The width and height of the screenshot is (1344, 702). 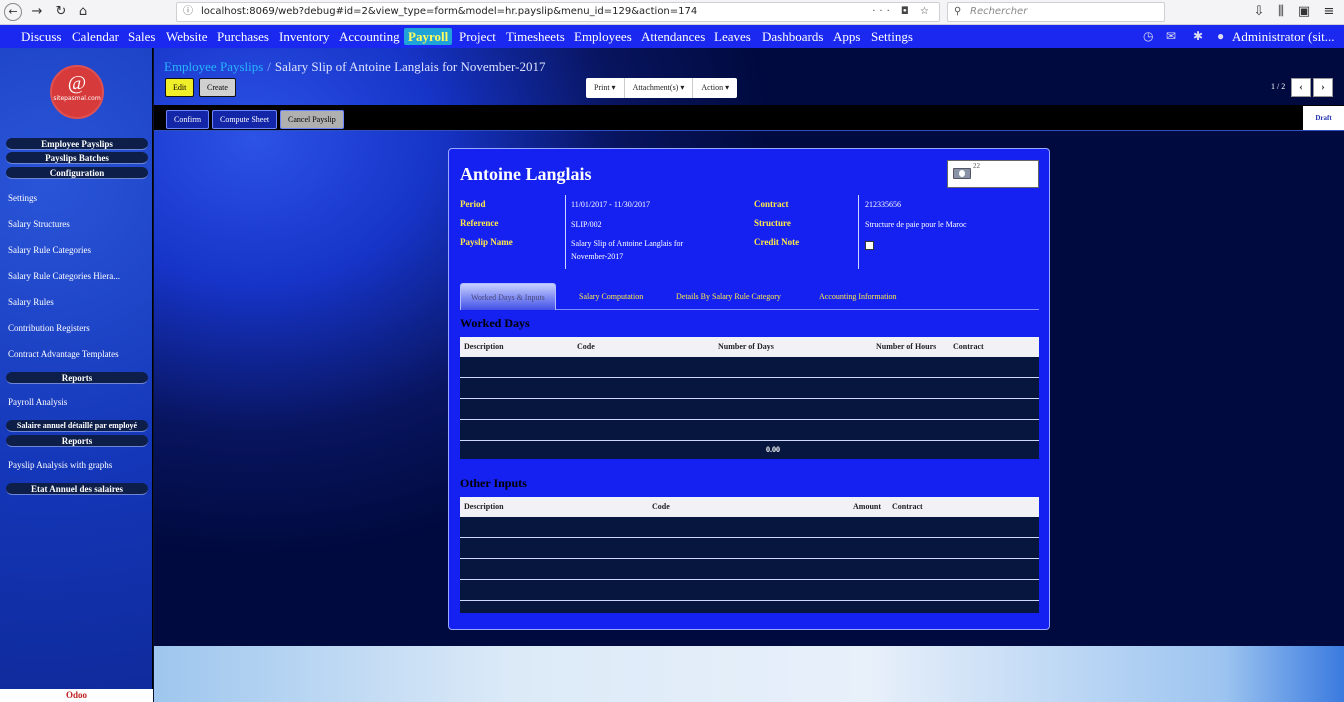 What do you see at coordinates (846, 36) in the screenshot?
I see `menu-apps: Apps` at bounding box center [846, 36].